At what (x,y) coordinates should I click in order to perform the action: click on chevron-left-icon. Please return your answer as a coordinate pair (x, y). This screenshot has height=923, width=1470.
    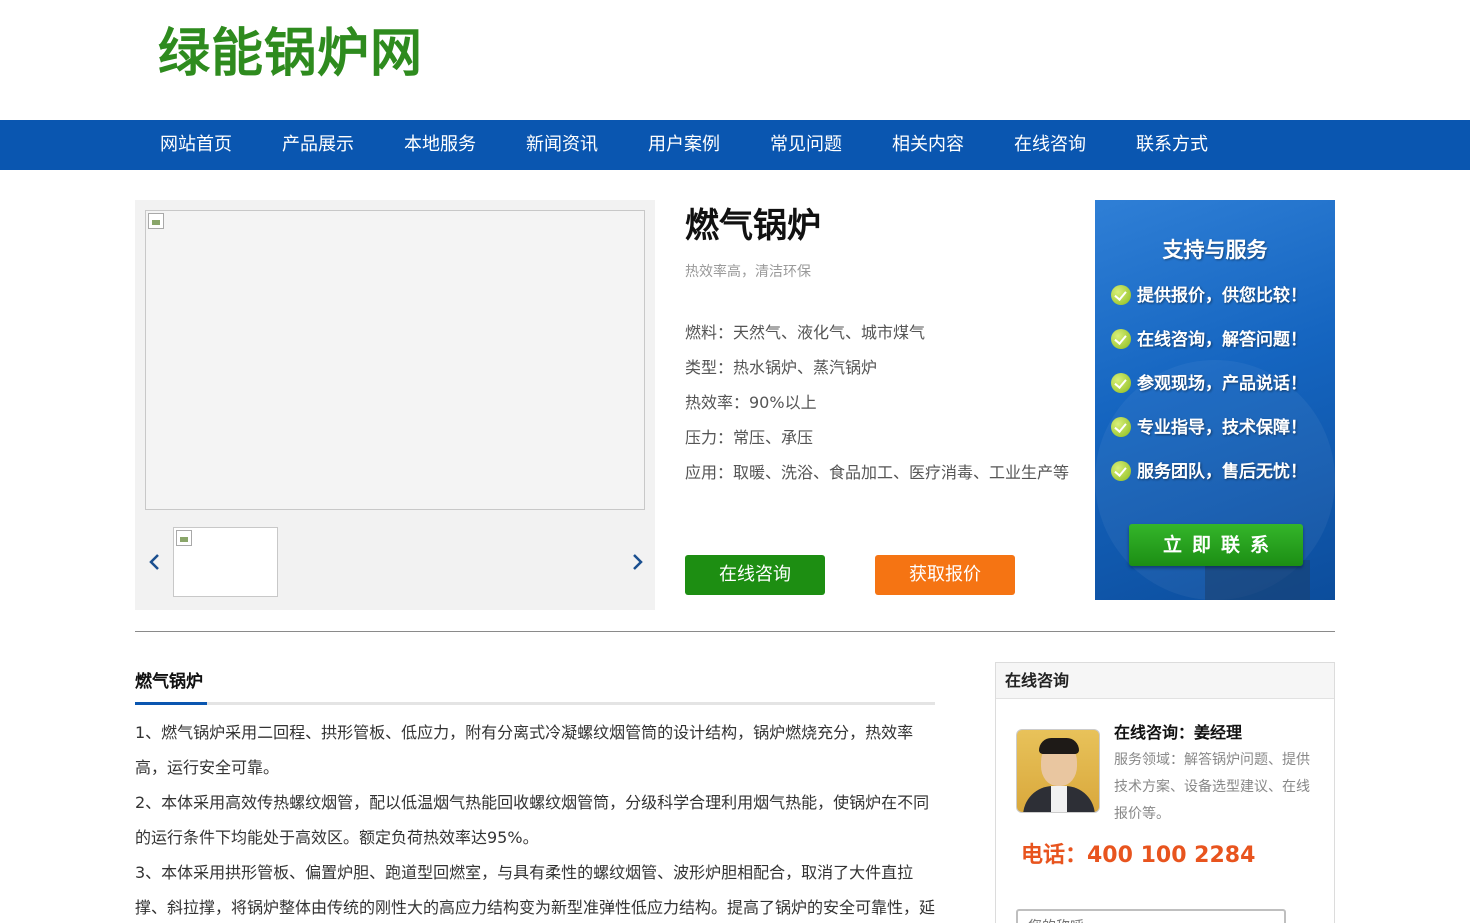
    Looking at the image, I should click on (154, 562).